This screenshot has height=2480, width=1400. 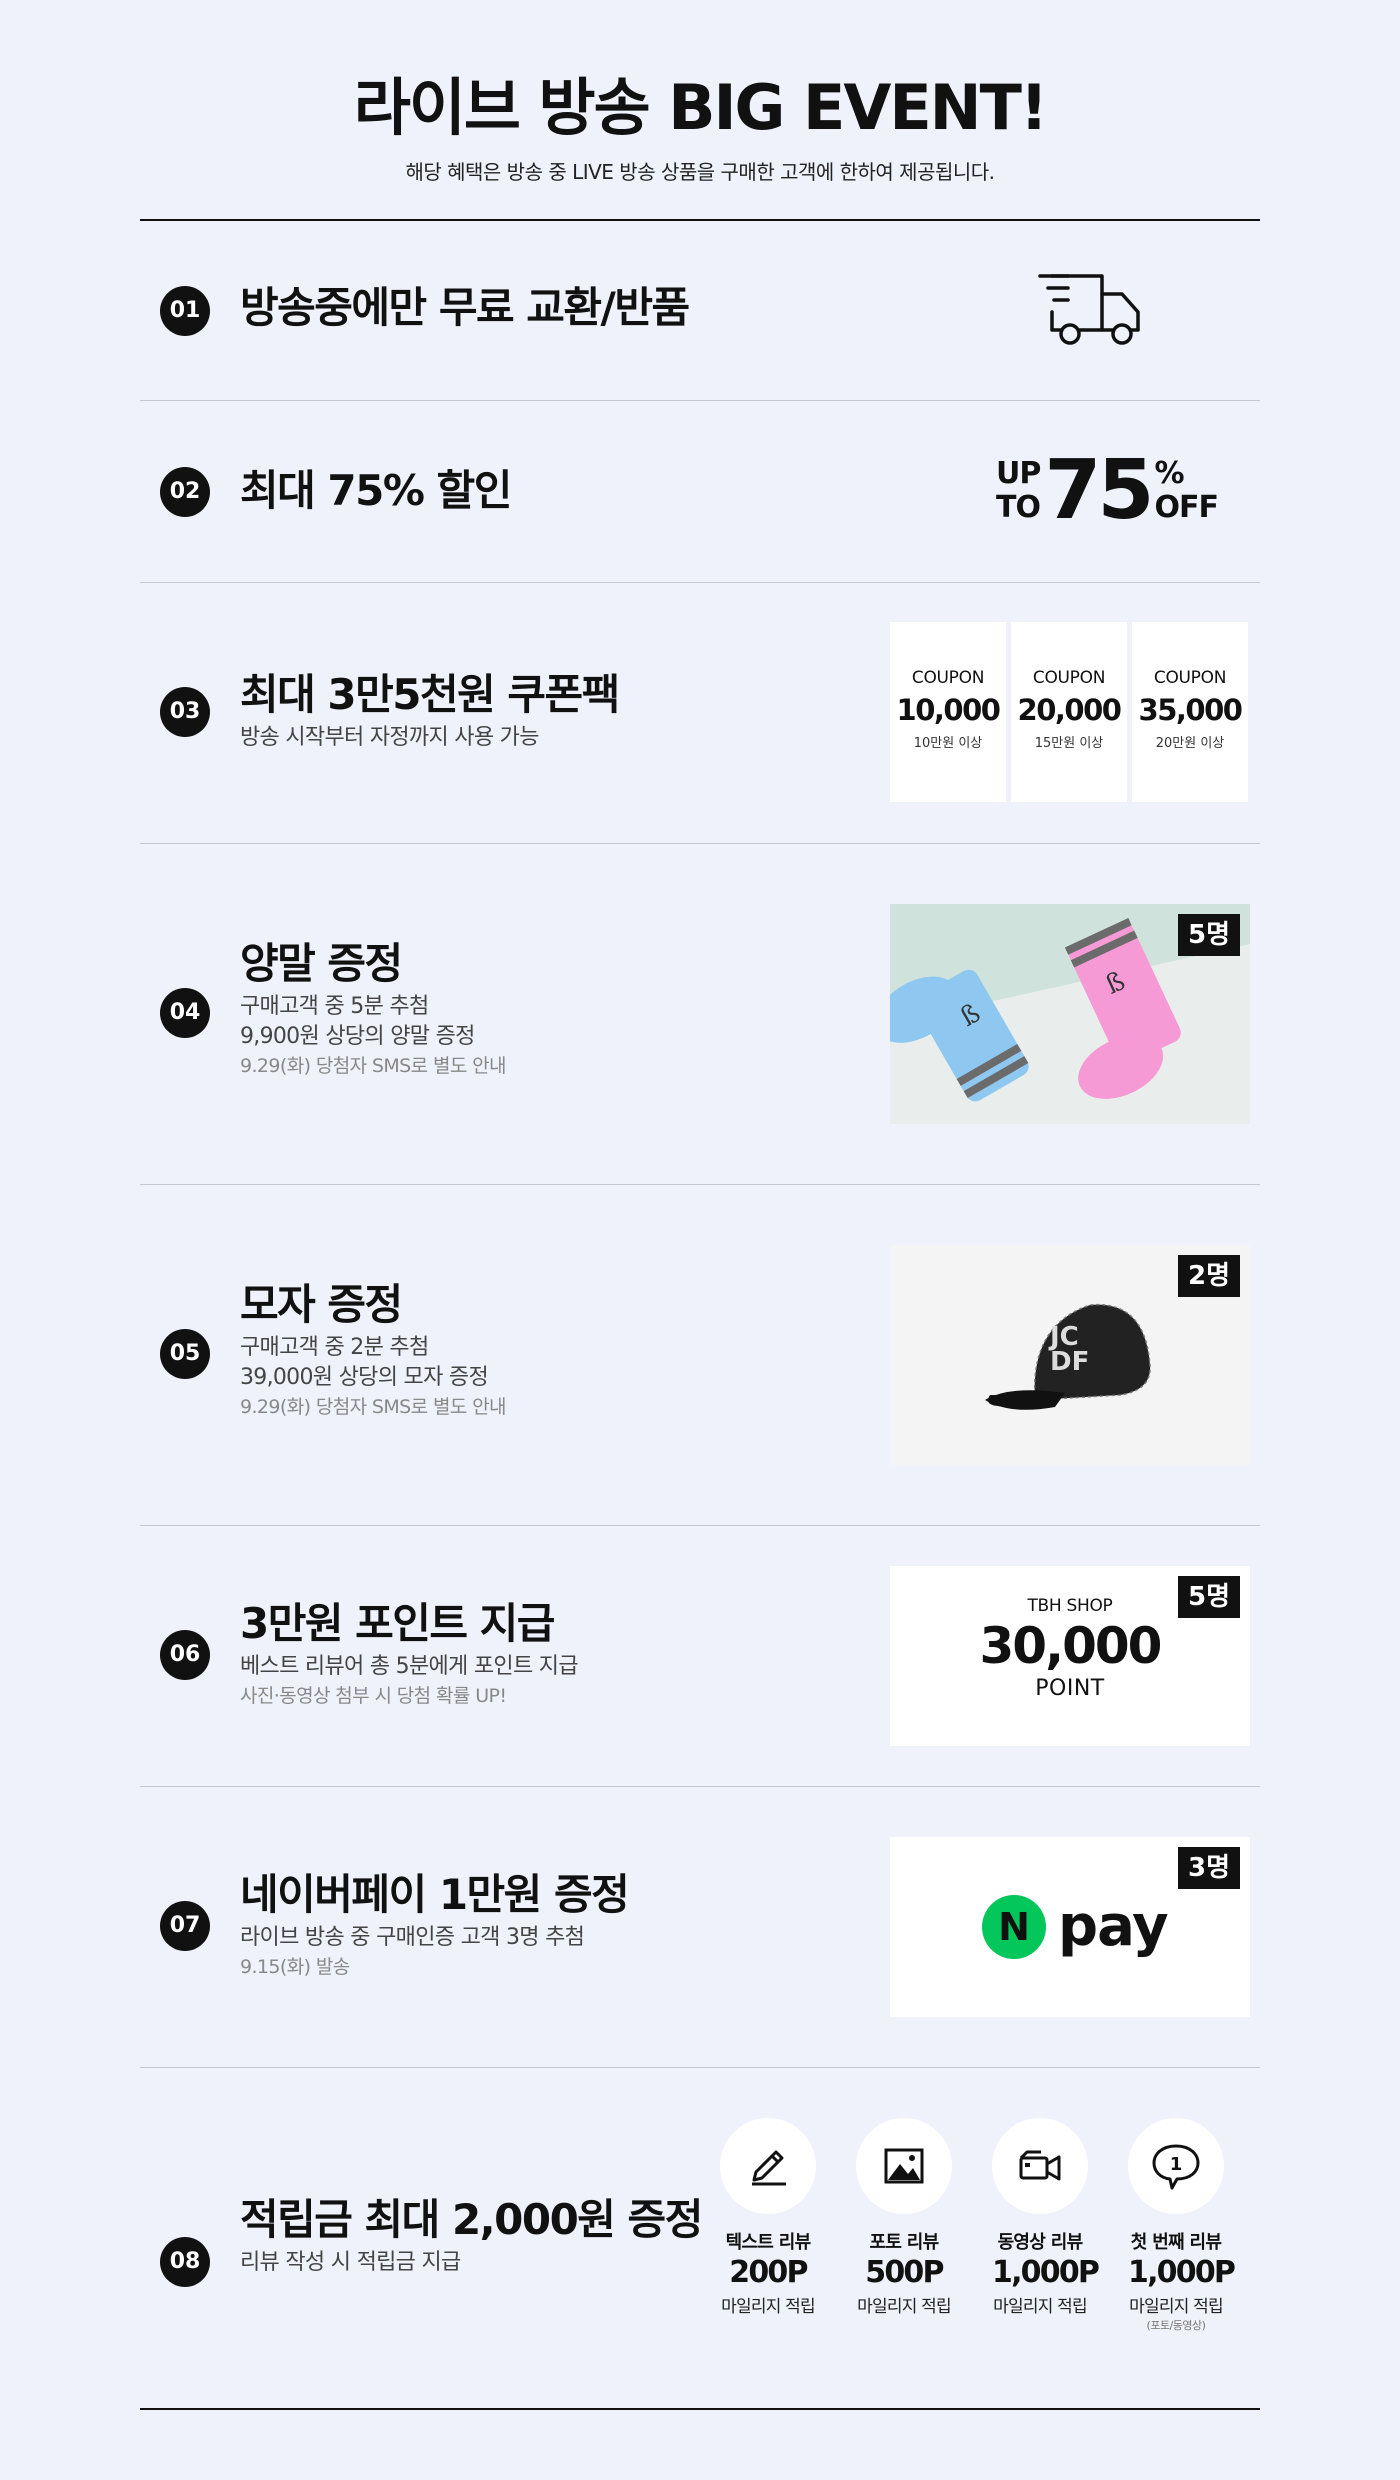 What do you see at coordinates (1113, 1926) in the screenshot?
I see `pay-text: pay` at bounding box center [1113, 1926].